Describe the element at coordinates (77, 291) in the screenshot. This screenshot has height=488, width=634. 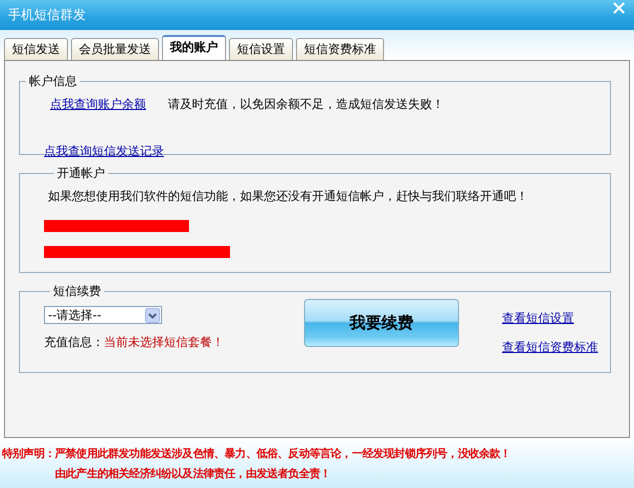
I see `group-title: 短信续费` at that location.